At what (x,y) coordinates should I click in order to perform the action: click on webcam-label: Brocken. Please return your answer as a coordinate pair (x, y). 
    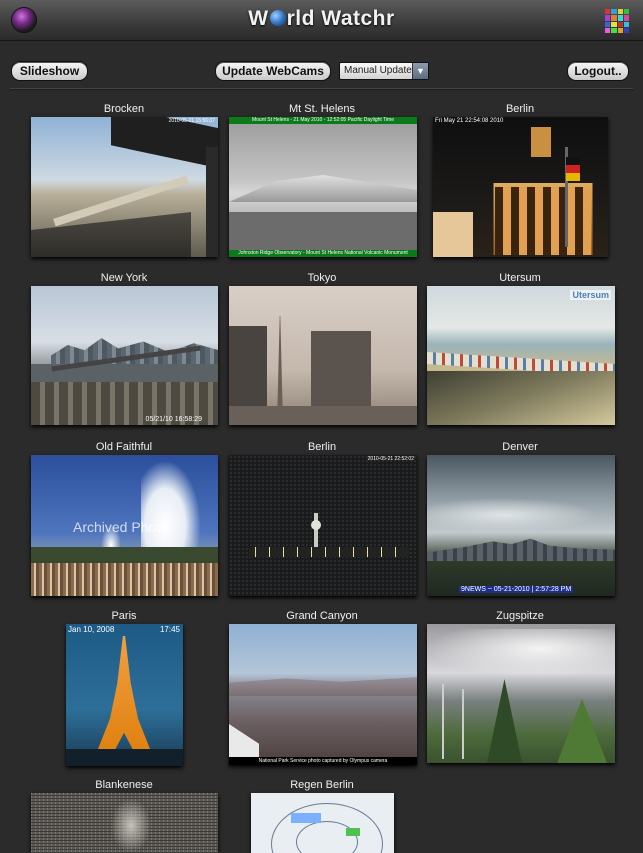
    Looking at the image, I should click on (124, 109).